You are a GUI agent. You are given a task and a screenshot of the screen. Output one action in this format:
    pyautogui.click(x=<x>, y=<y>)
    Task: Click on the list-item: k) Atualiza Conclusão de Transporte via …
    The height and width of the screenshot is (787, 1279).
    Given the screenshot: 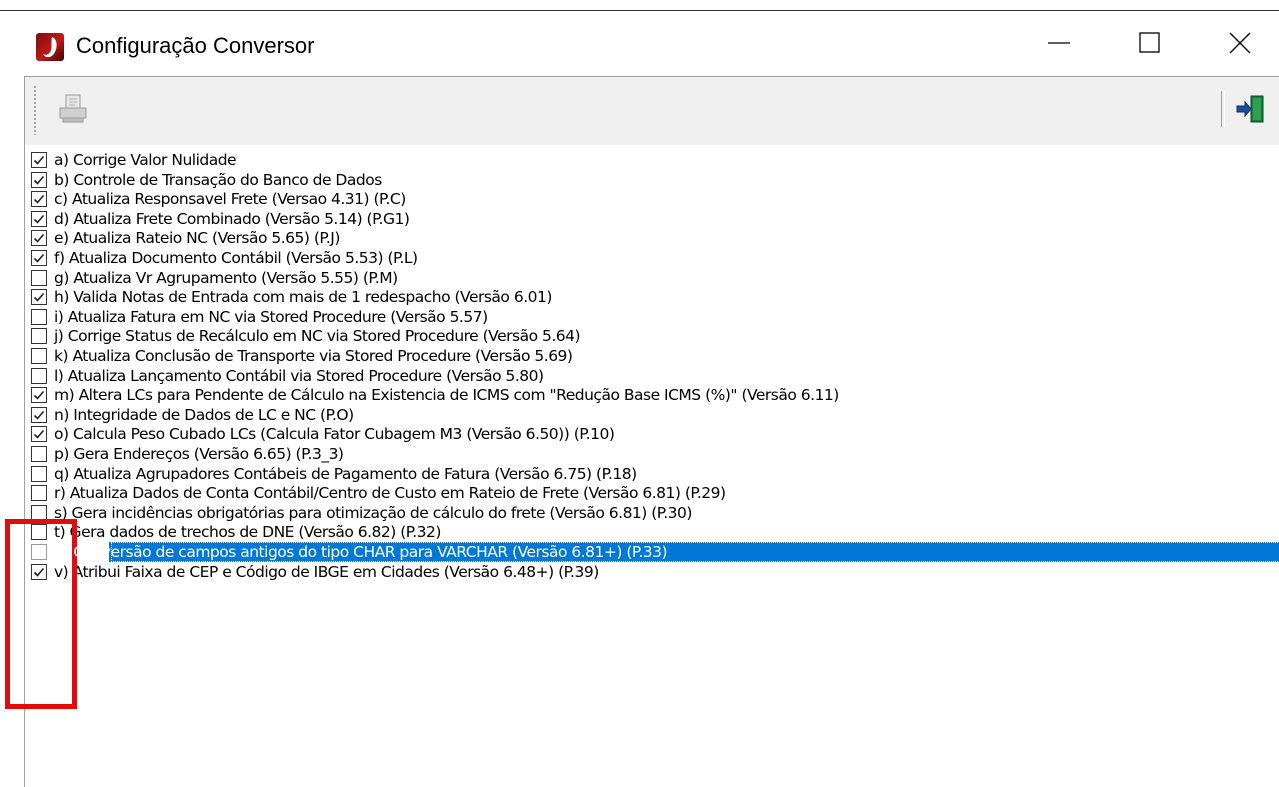 What is the action you would take?
    pyautogui.click(x=652, y=356)
    